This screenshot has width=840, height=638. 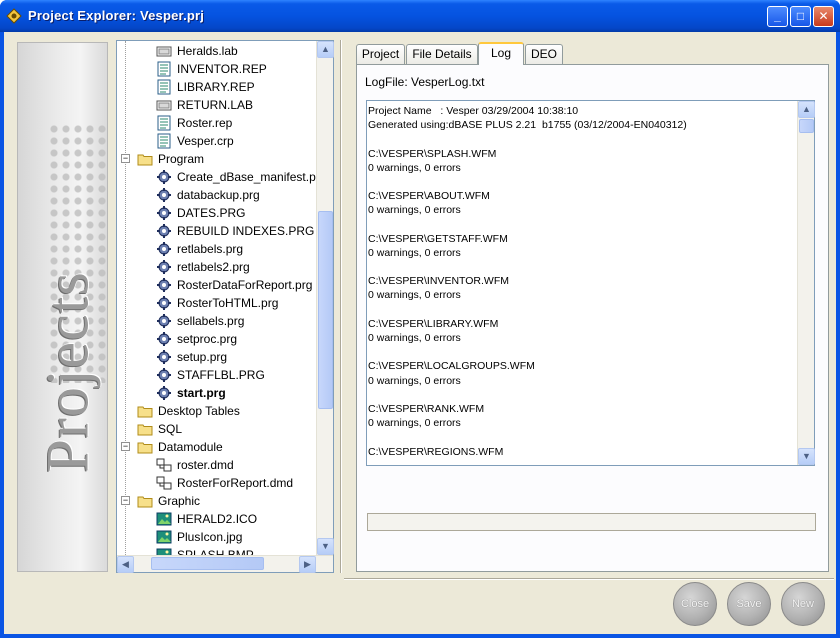 I want to click on tree-item: SPLASH.BMP, so click(x=216, y=550).